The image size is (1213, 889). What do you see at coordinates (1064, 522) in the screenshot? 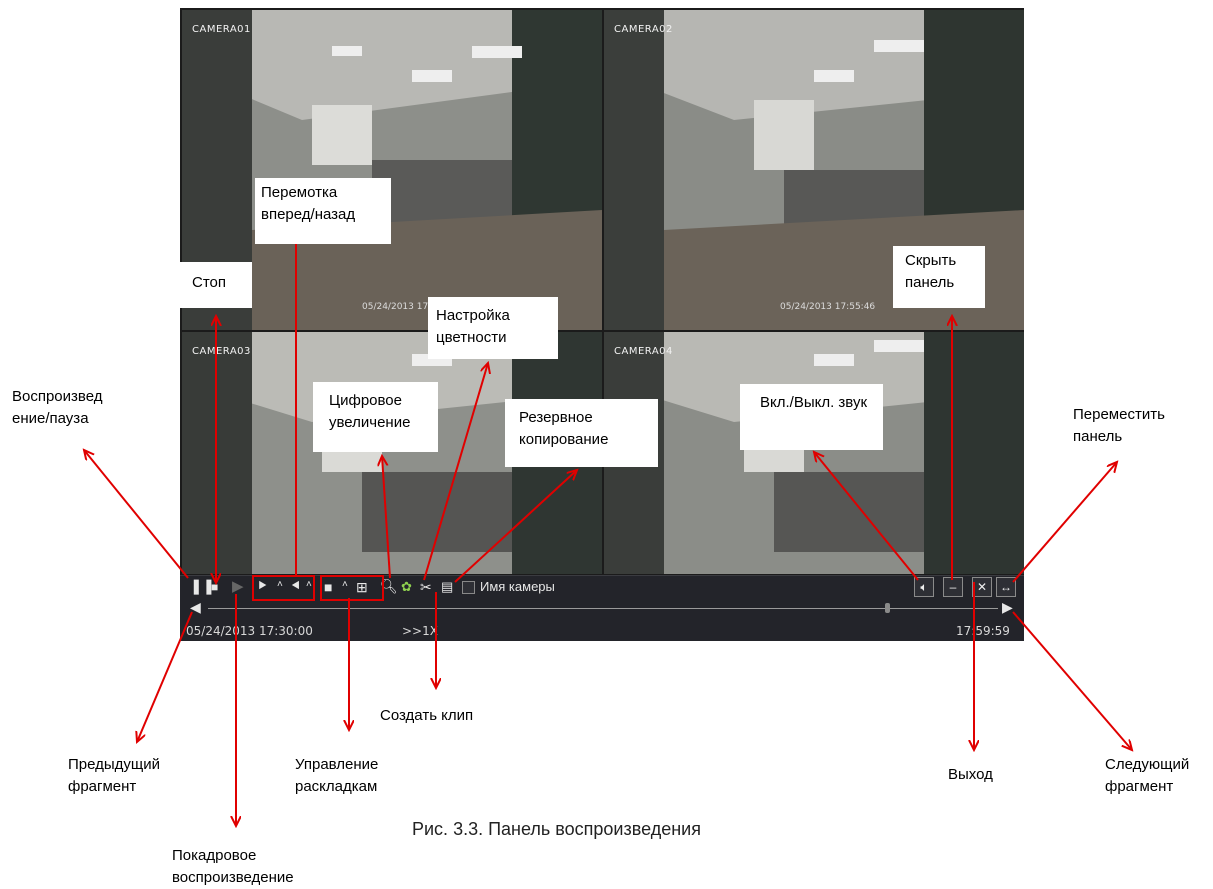
I see `arrow-move` at bounding box center [1064, 522].